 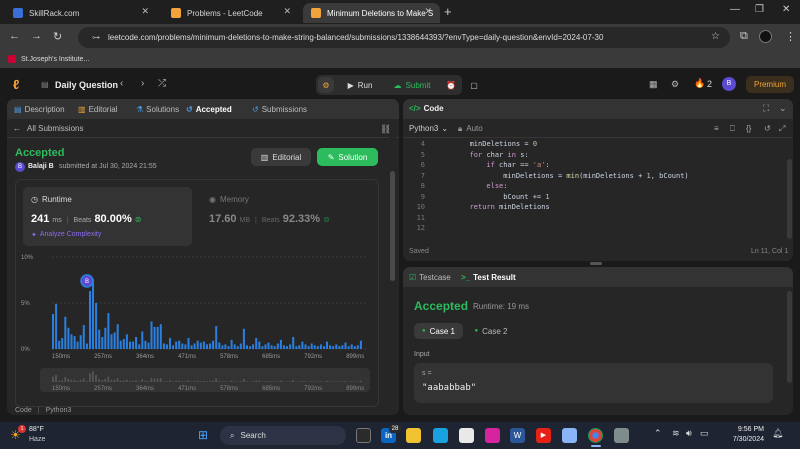 I want to click on store-icon, so click(x=466, y=435).